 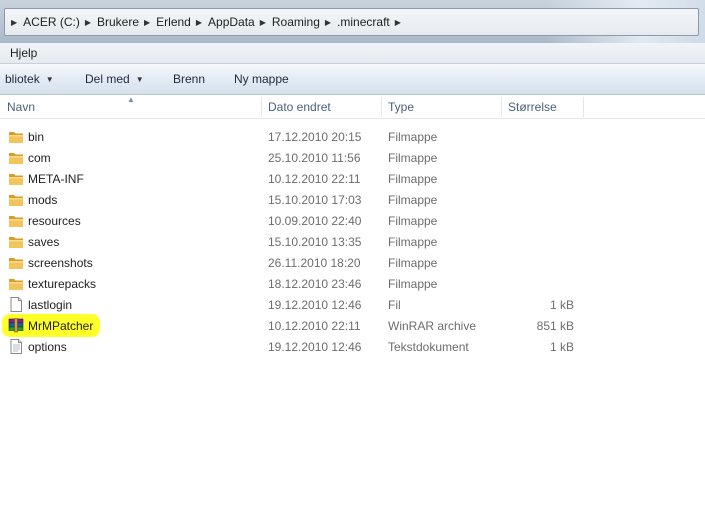 I want to click on file-name: MrMPatcher, so click(x=61, y=325).